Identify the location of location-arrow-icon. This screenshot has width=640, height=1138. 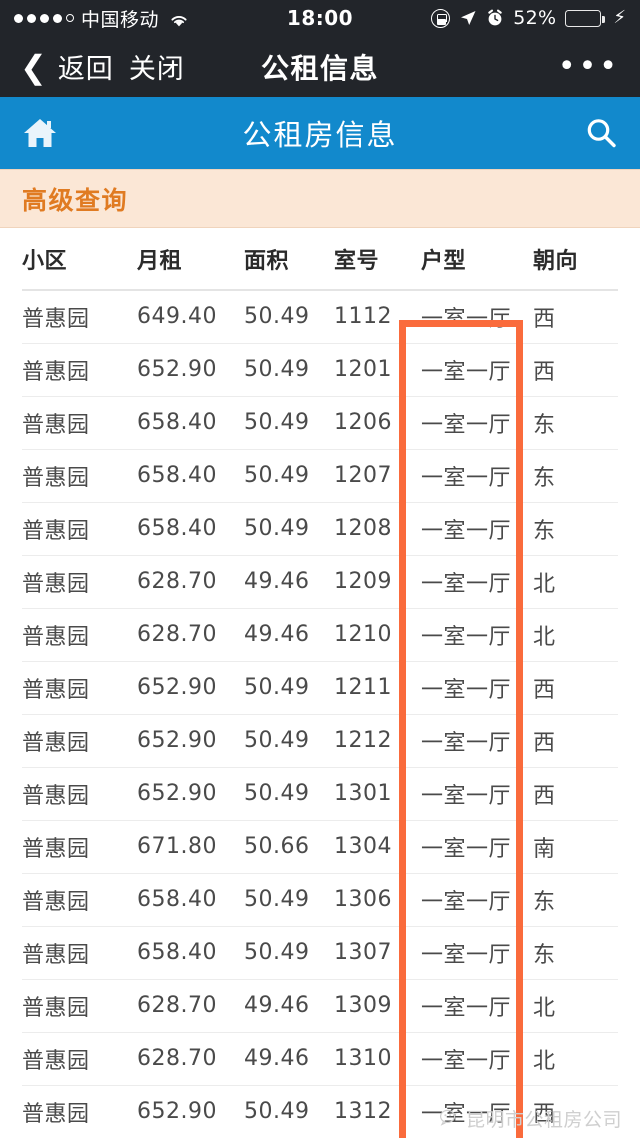
(468, 18).